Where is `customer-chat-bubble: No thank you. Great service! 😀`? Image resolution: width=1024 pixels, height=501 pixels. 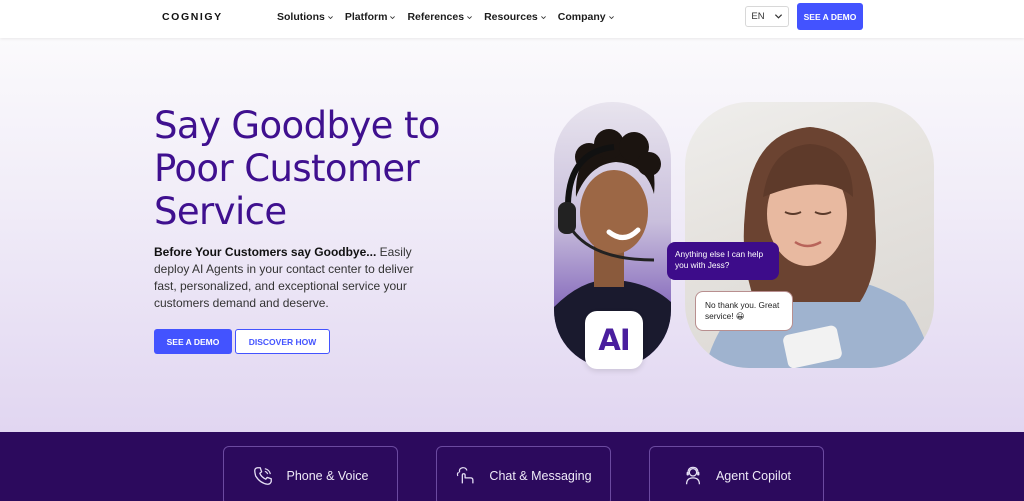
customer-chat-bubble: No thank you. Great service! 😀 is located at coordinates (744, 311).